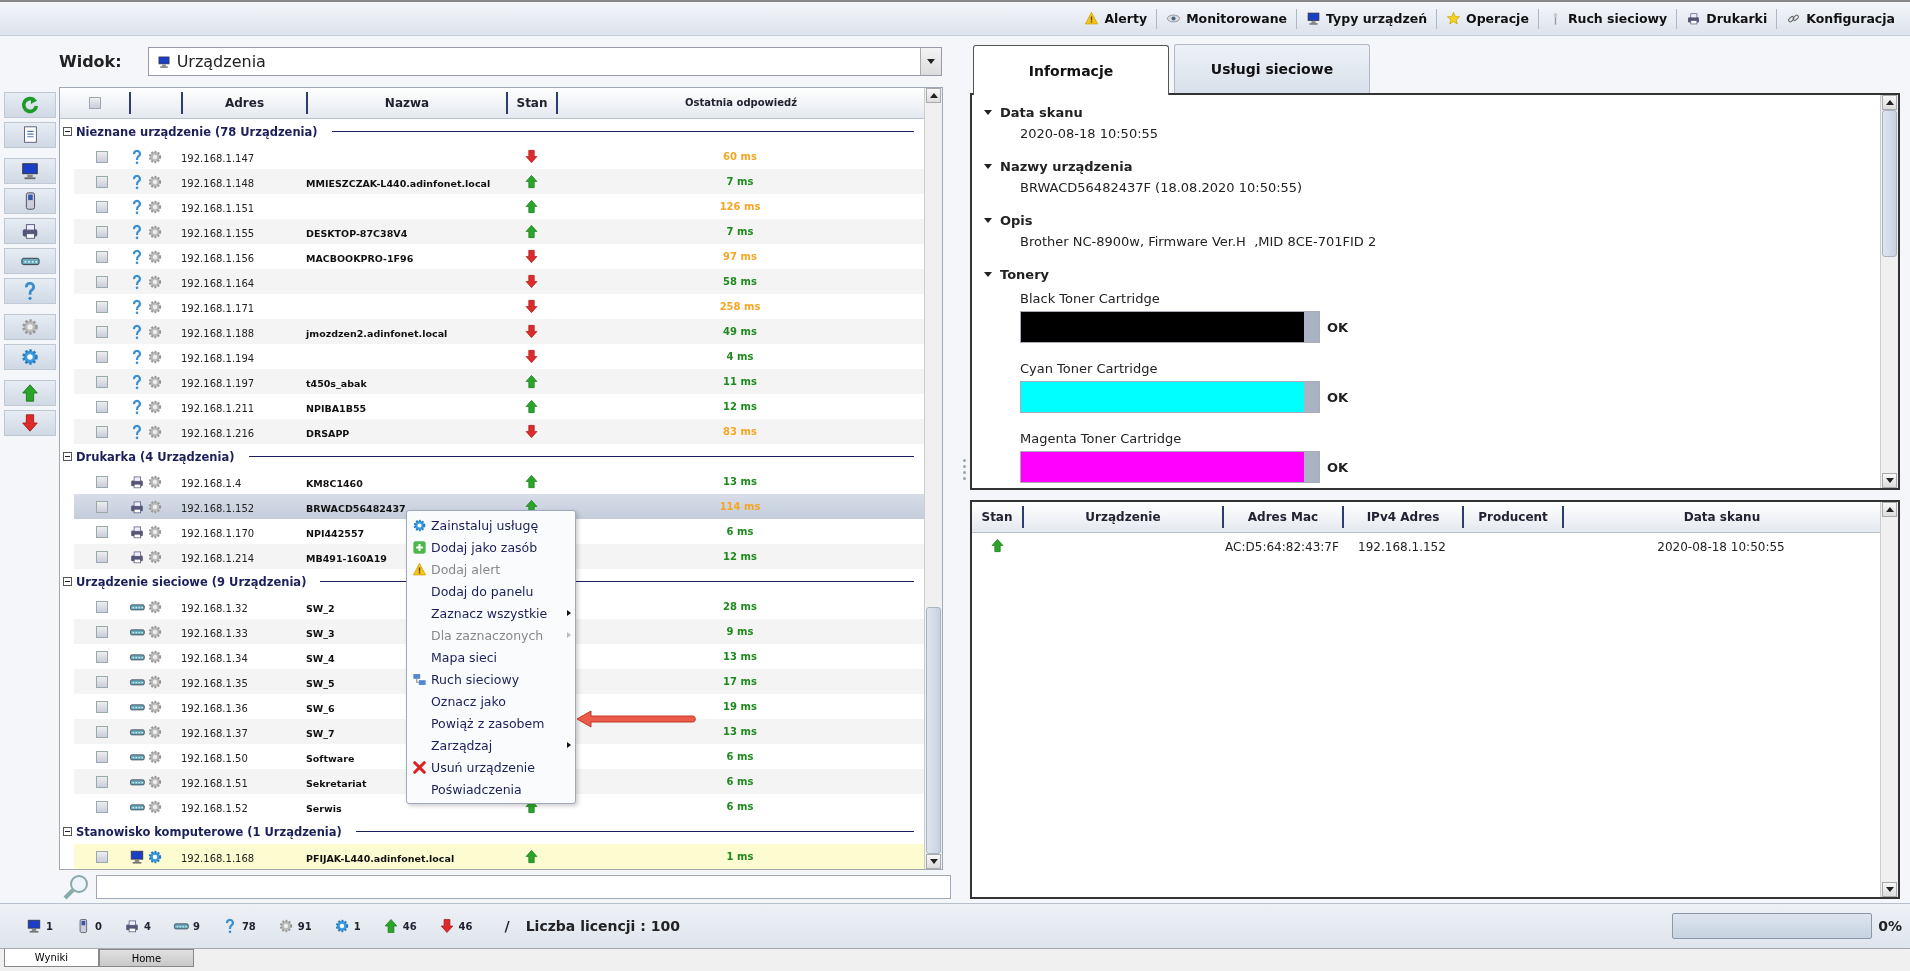 This screenshot has width=1910, height=971. What do you see at coordinates (1402, 517) in the screenshot?
I see `column-header: IPv4 Adres` at bounding box center [1402, 517].